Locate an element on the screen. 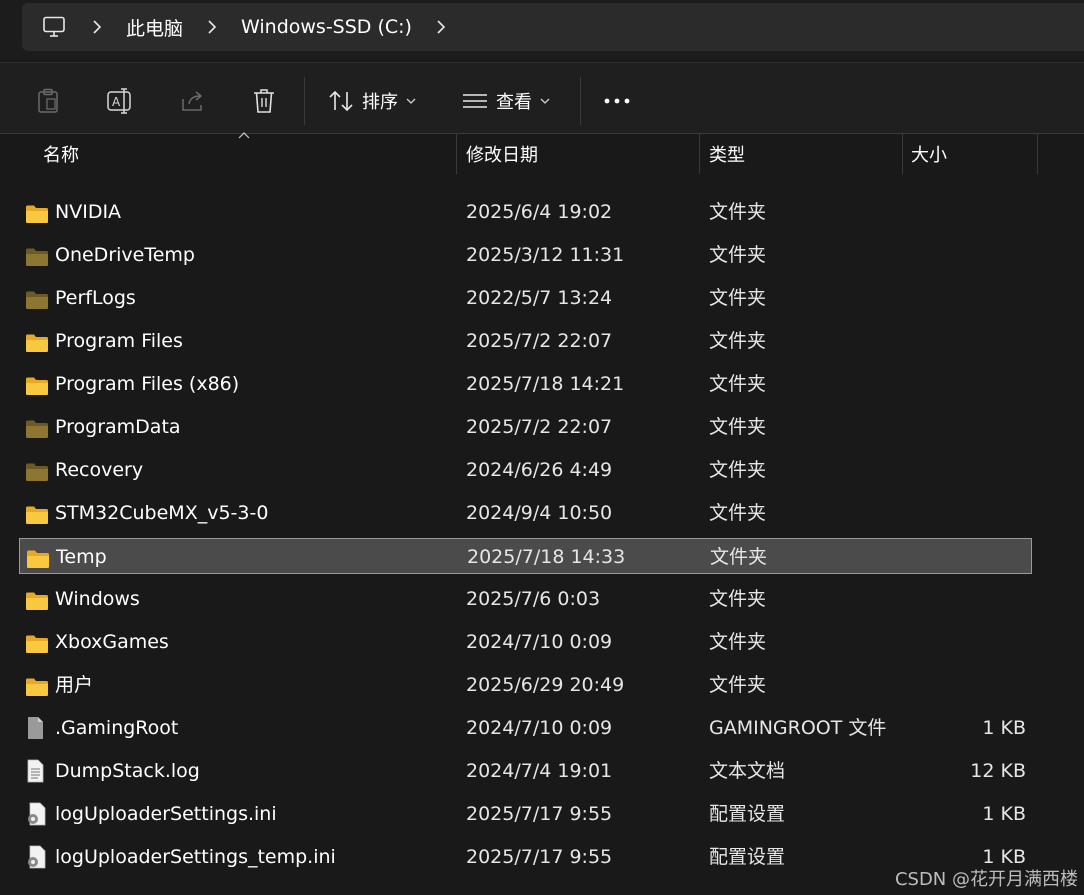 The height and width of the screenshot is (895, 1084). paste-button is located at coordinates (48, 101).